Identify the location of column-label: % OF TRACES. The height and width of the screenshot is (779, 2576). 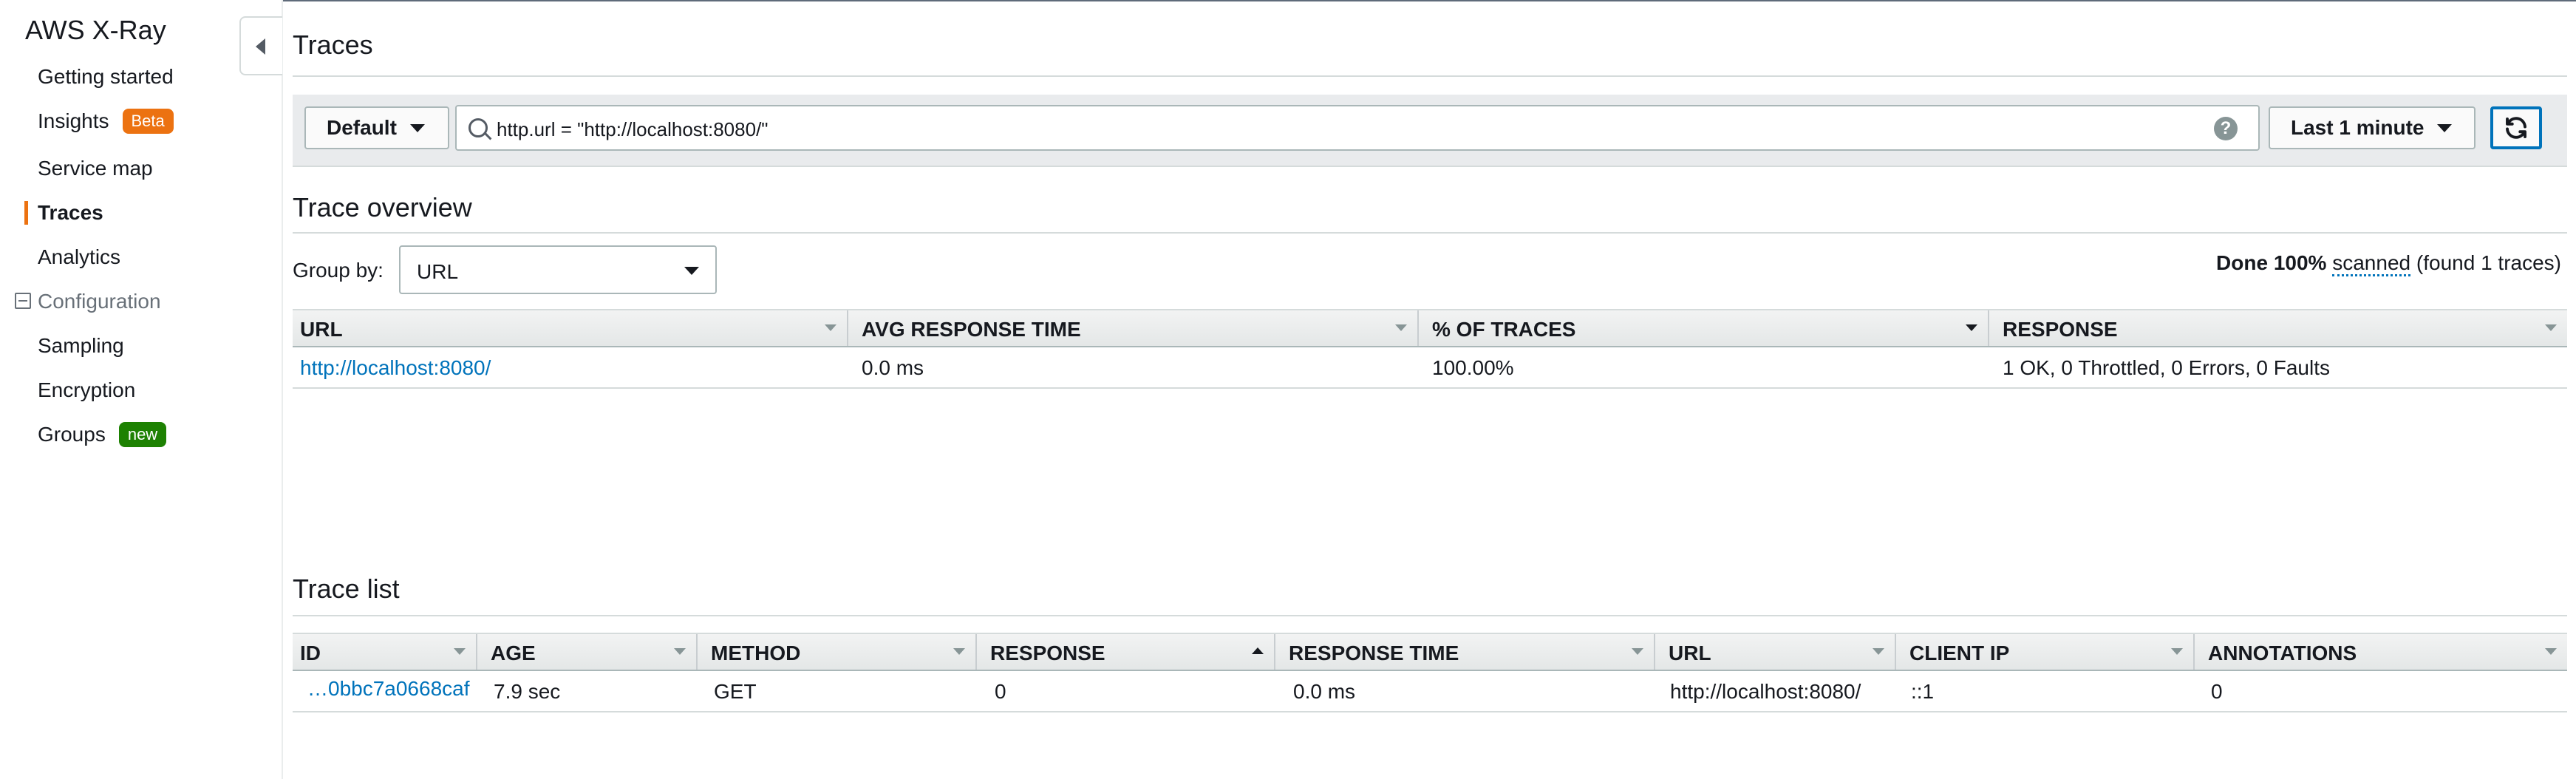
(1504, 329).